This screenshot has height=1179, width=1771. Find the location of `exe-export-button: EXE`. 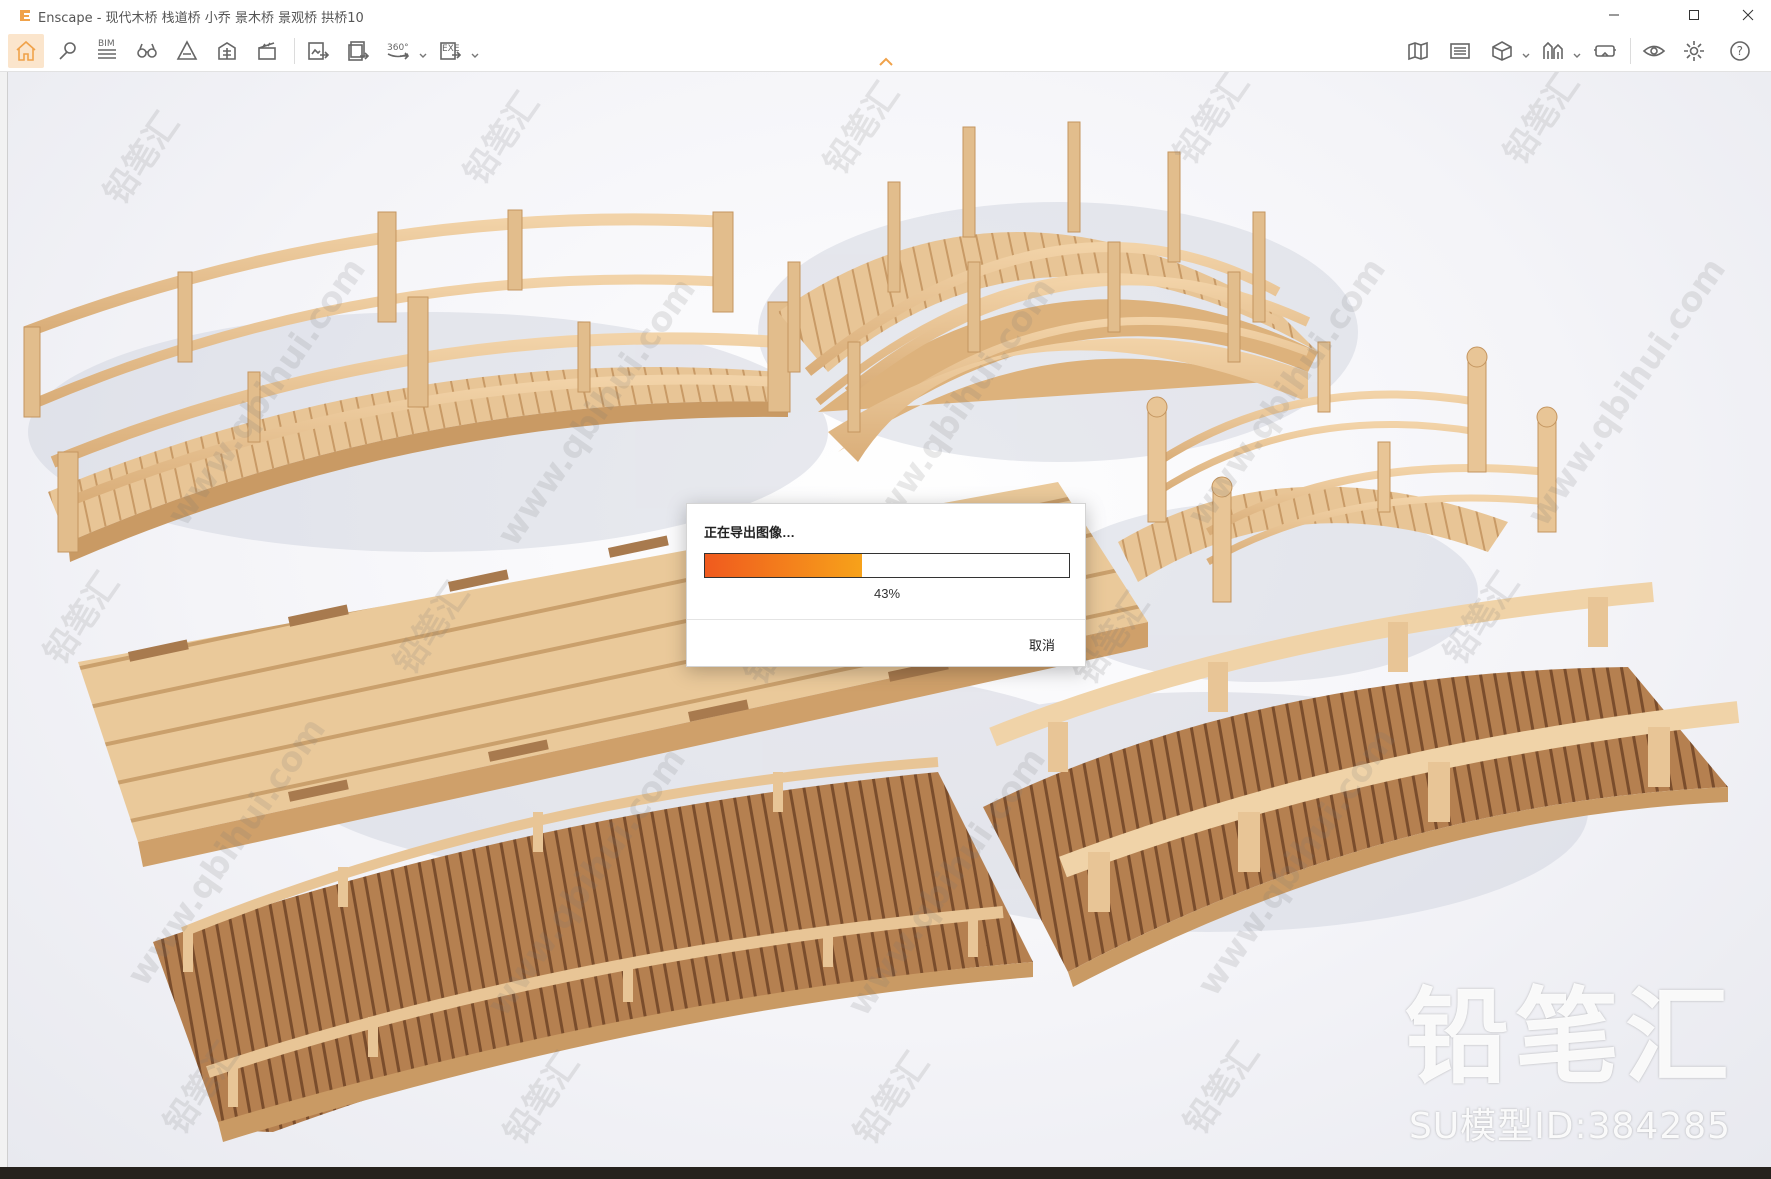

exe-export-button: EXE is located at coordinates (450, 51).